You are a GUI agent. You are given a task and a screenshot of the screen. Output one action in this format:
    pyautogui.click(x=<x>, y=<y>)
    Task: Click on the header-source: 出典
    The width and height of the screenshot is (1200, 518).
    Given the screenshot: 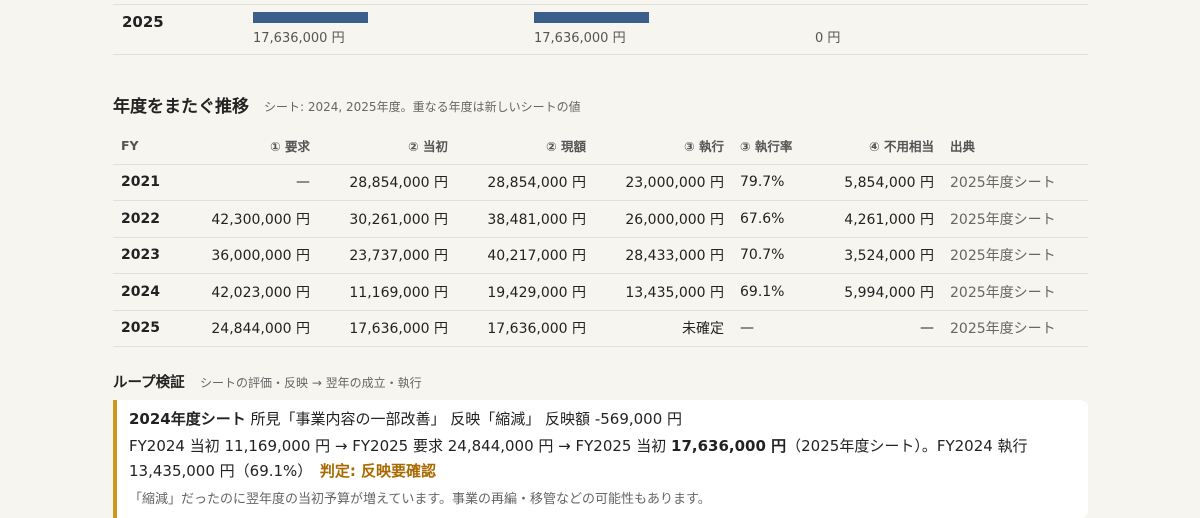 What is the action you would take?
    pyautogui.click(x=1015, y=146)
    